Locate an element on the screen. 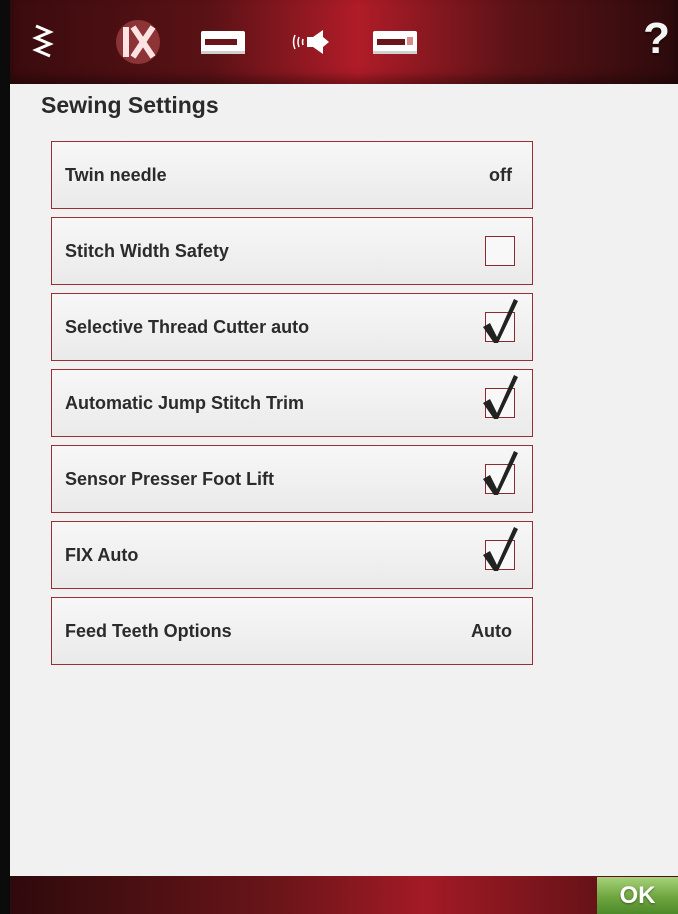 Image resolution: width=678 pixels, height=914 pixels. setting-label: FIX Auto is located at coordinates (102, 555).